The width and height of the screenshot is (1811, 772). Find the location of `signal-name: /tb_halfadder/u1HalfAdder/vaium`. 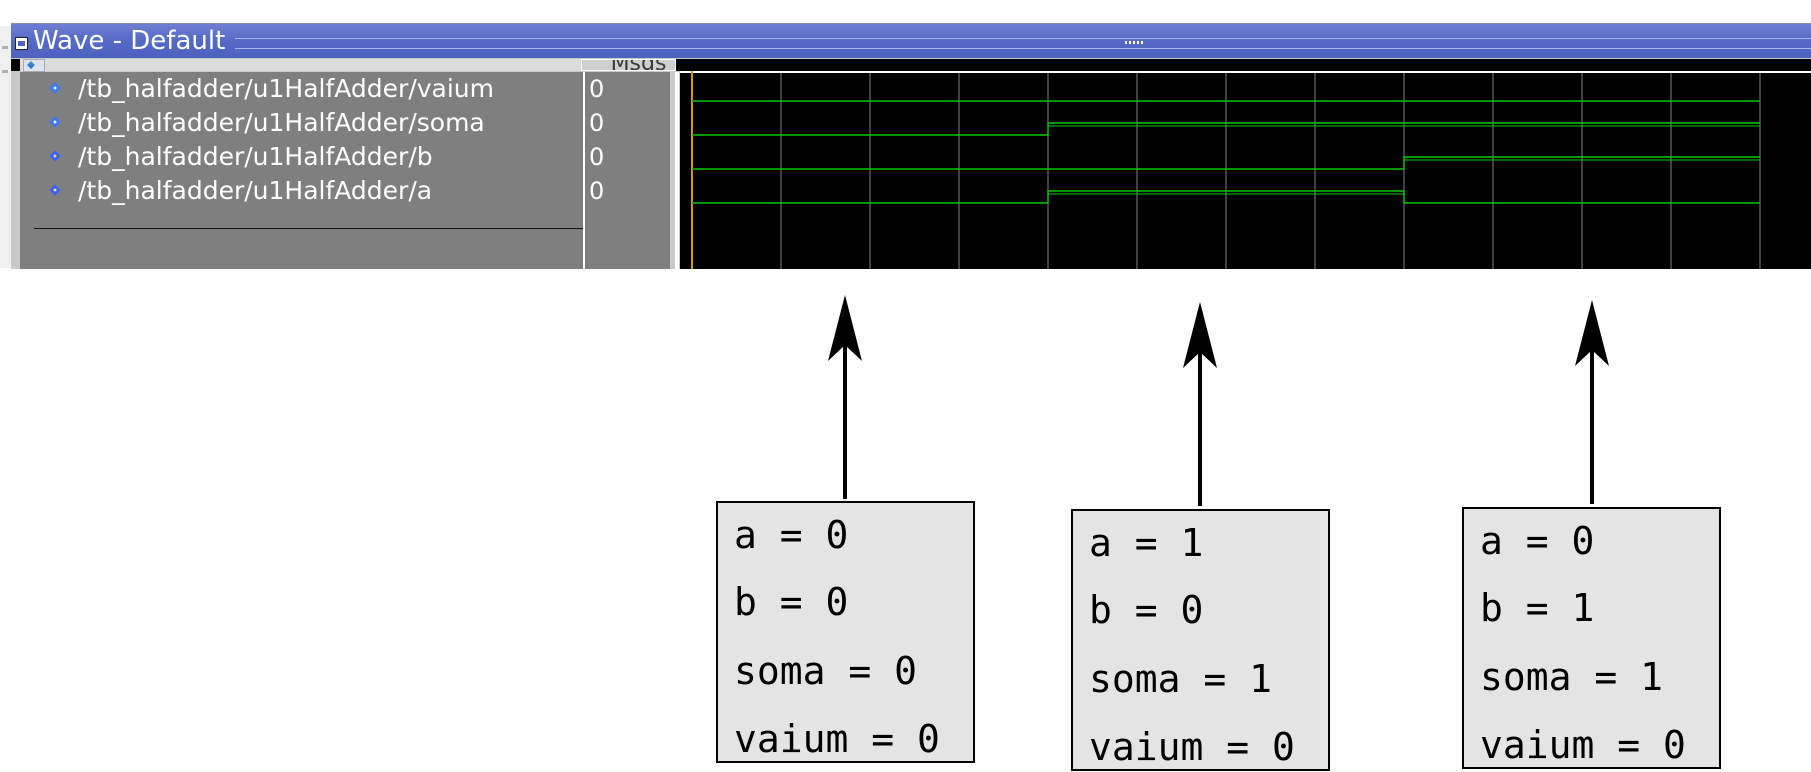

signal-name: /tb_halfadder/u1HalfAdder/vaium is located at coordinates (286, 88).